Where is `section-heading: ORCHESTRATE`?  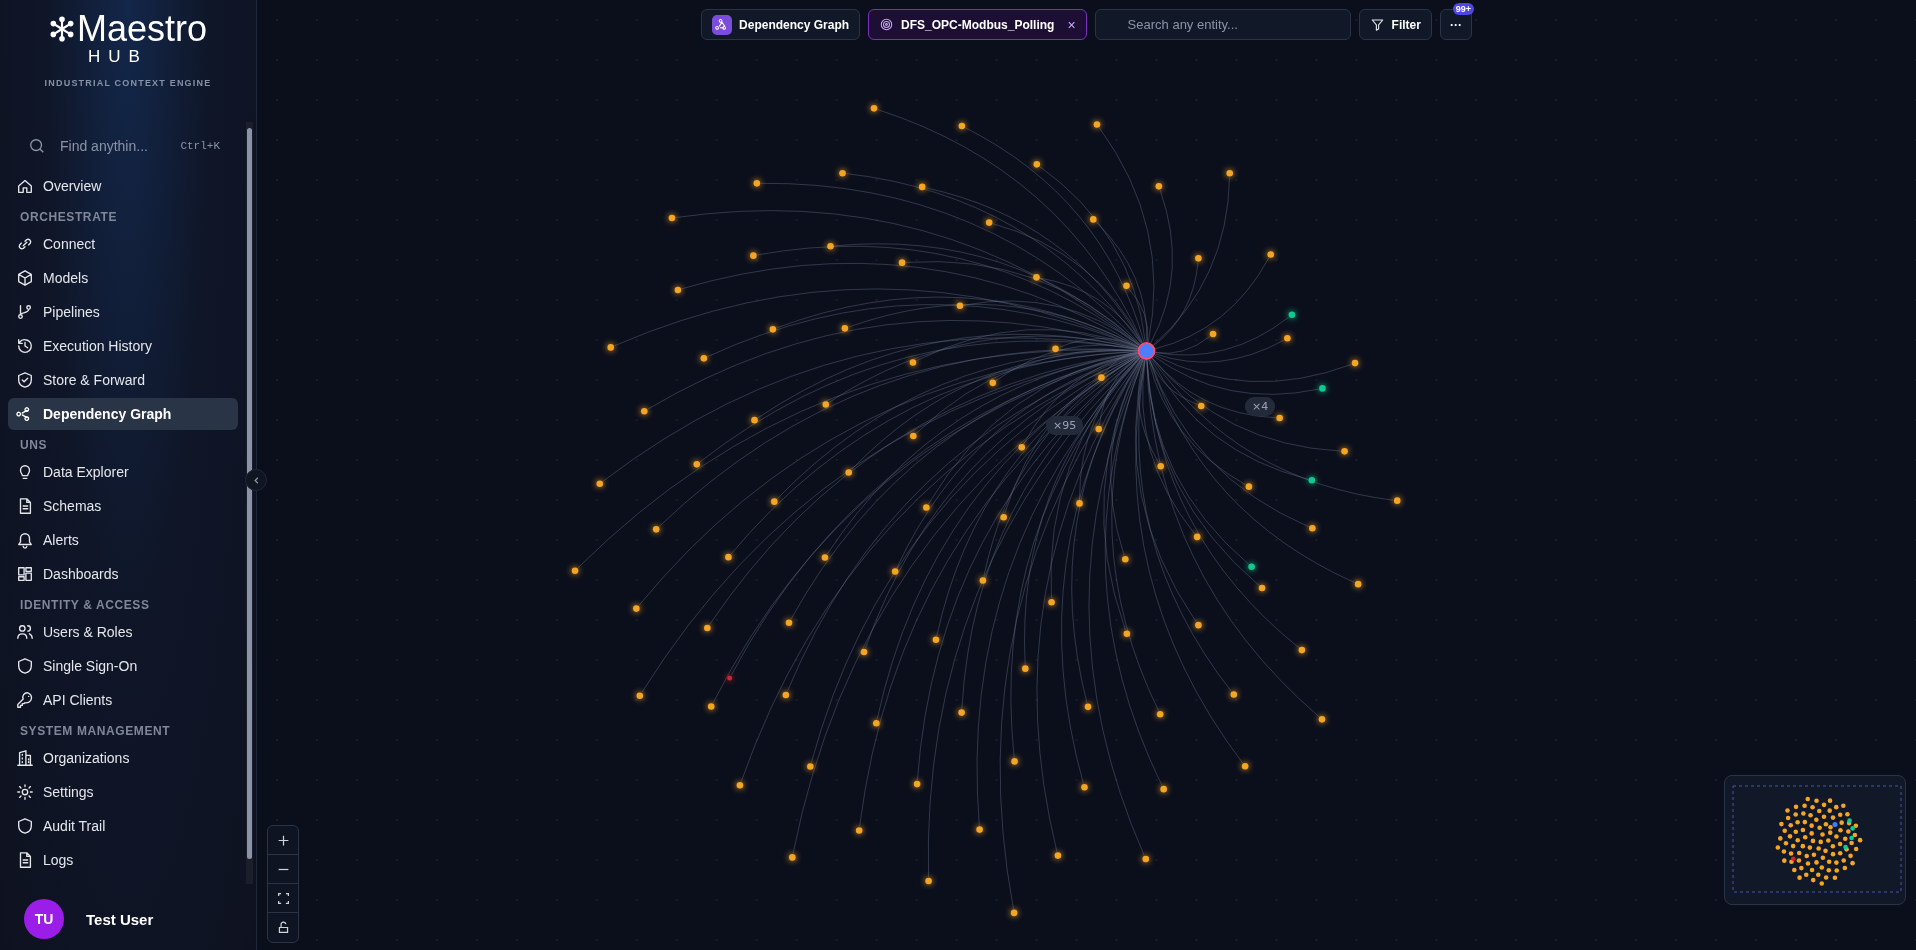
section-heading: ORCHESTRATE is located at coordinates (69, 217).